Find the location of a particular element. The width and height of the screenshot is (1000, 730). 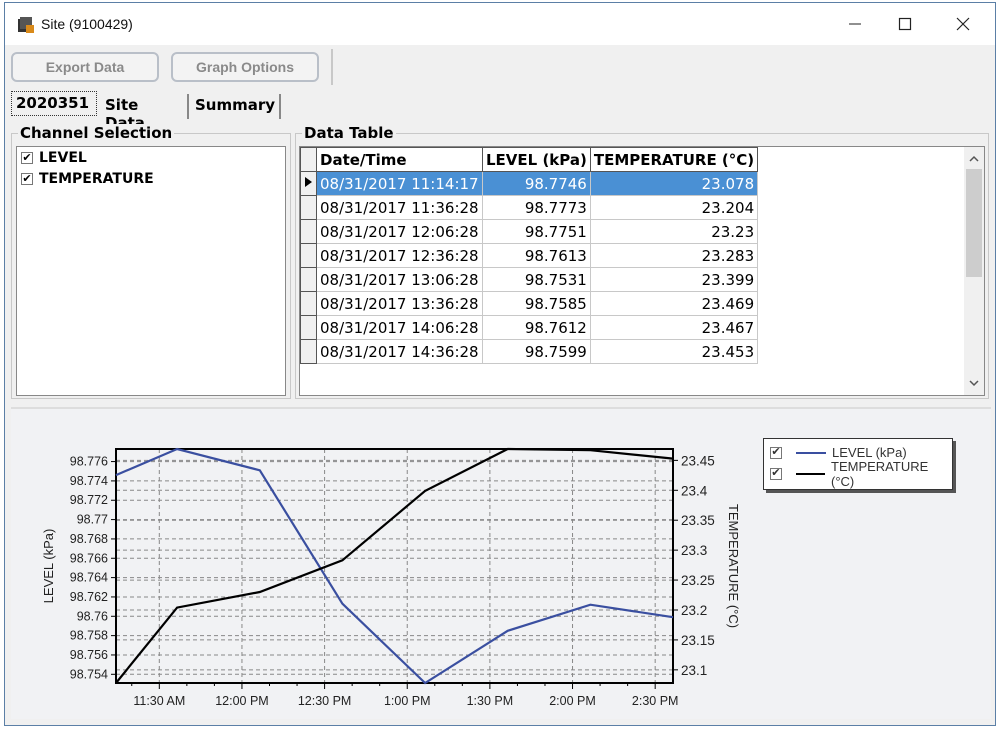

cell-temperature: 23.467 is located at coordinates (674, 327).